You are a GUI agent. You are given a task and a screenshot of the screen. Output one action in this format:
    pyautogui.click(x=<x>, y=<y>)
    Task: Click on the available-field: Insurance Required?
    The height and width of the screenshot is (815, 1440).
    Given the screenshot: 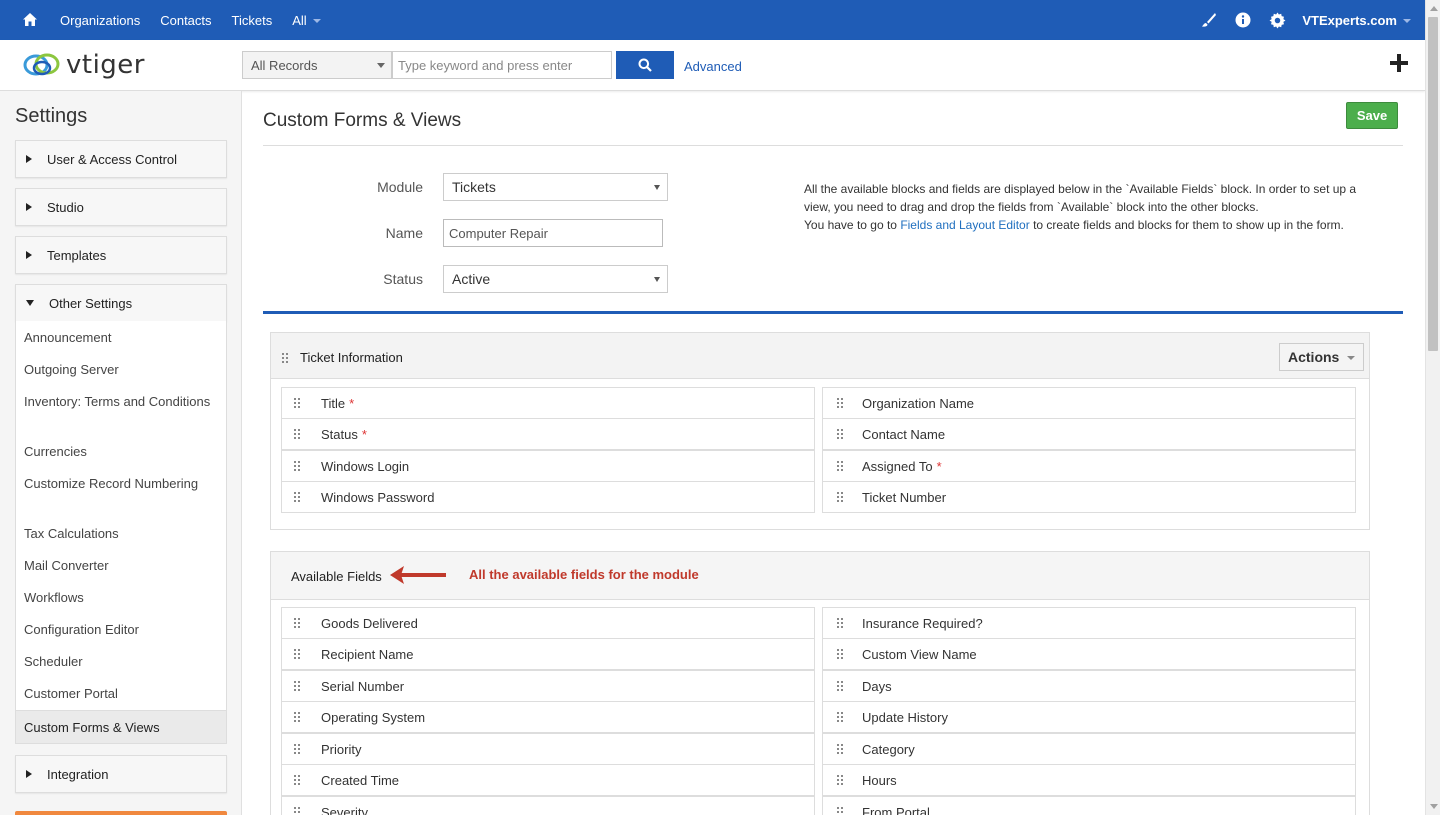 What is the action you would take?
    pyautogui.click(x=1089, y=623)
    